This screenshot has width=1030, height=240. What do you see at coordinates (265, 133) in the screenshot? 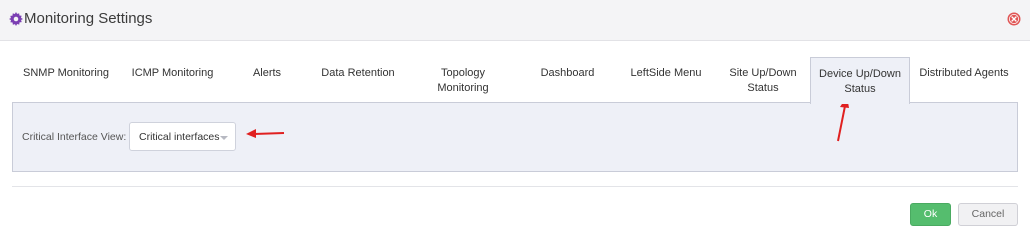
I see `annotation-arrow-select` at bounding box center [265, 133].